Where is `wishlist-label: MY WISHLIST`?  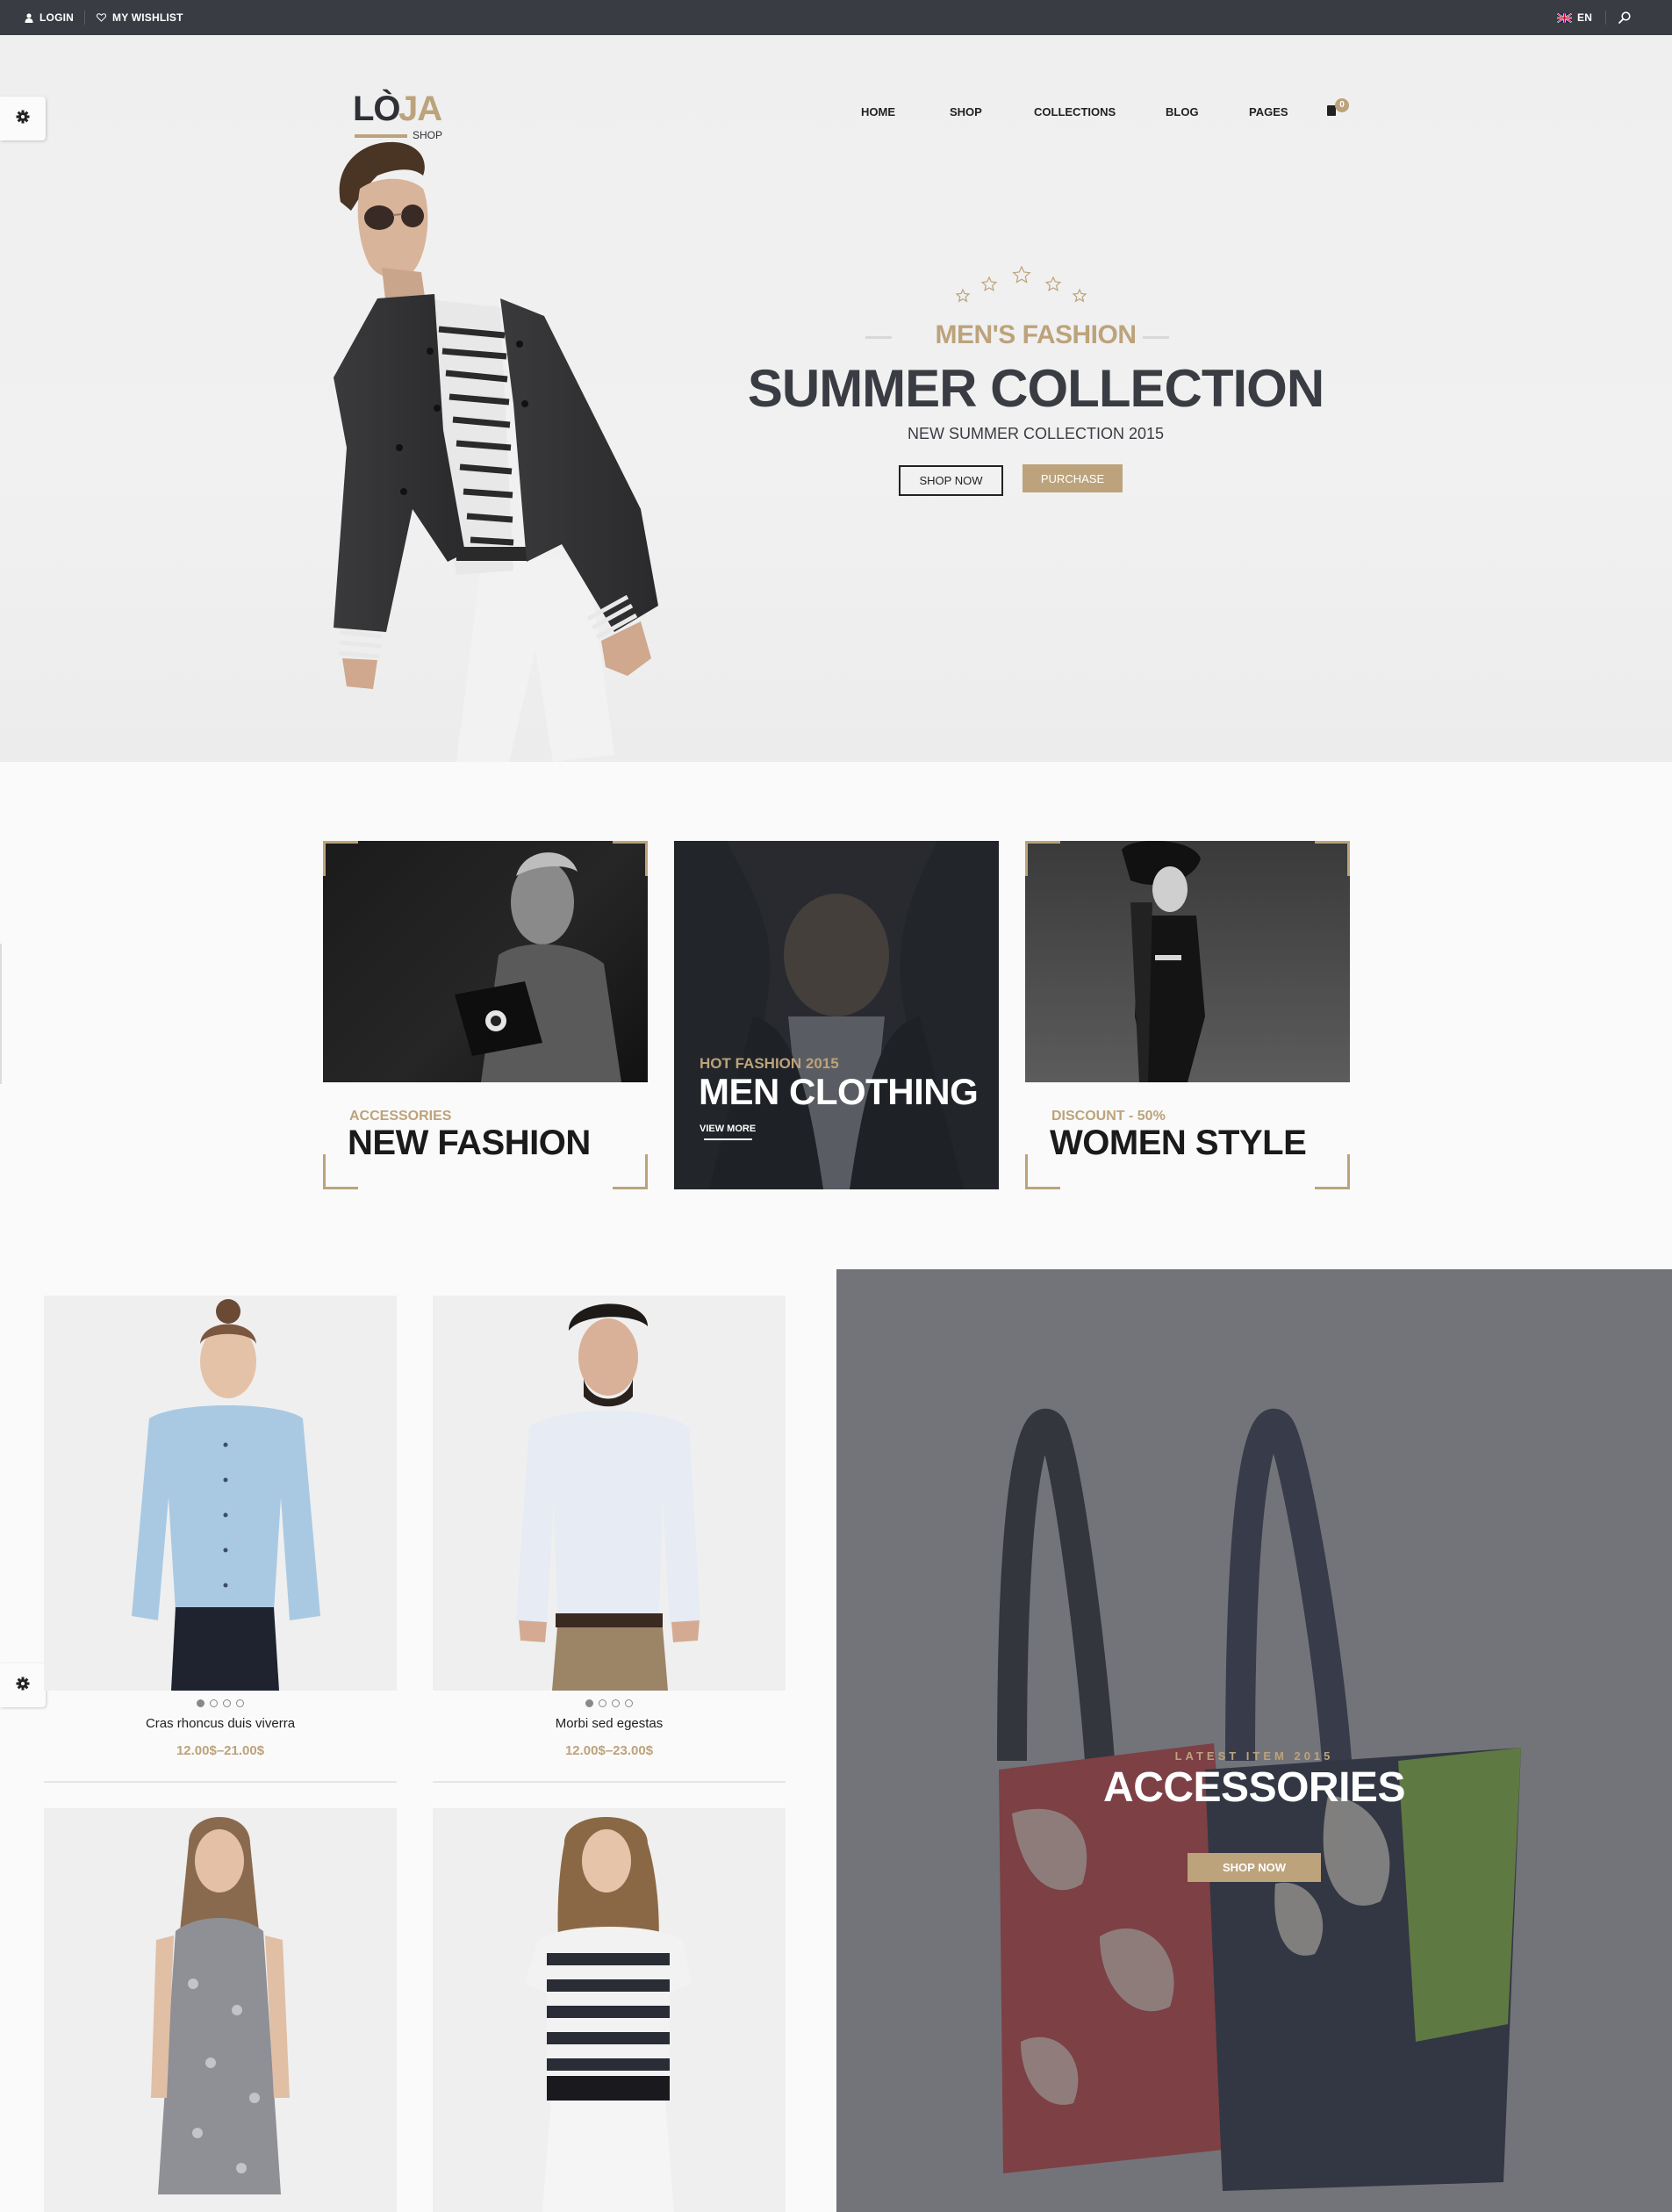 wishlist-label: MY WISHLIST is located at coordinates (147, 17).